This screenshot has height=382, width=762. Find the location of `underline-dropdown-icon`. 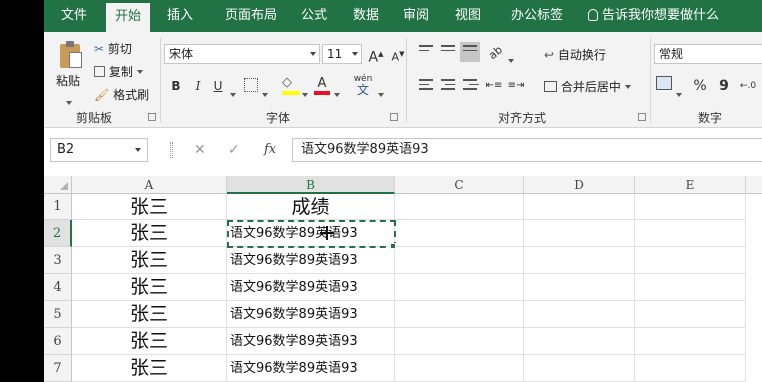

underline-dropdown-icon is located at coordinates (233, 93).